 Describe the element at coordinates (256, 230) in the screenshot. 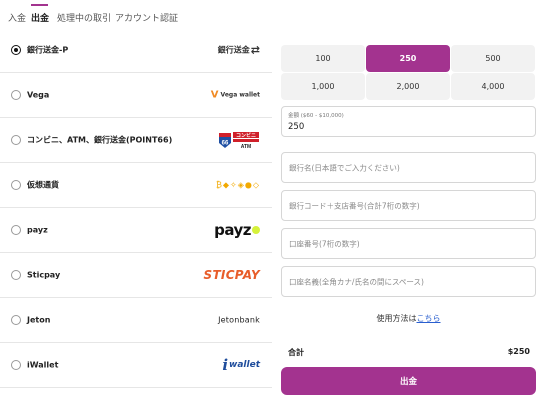

I see `payz-dot-icon` at that location.